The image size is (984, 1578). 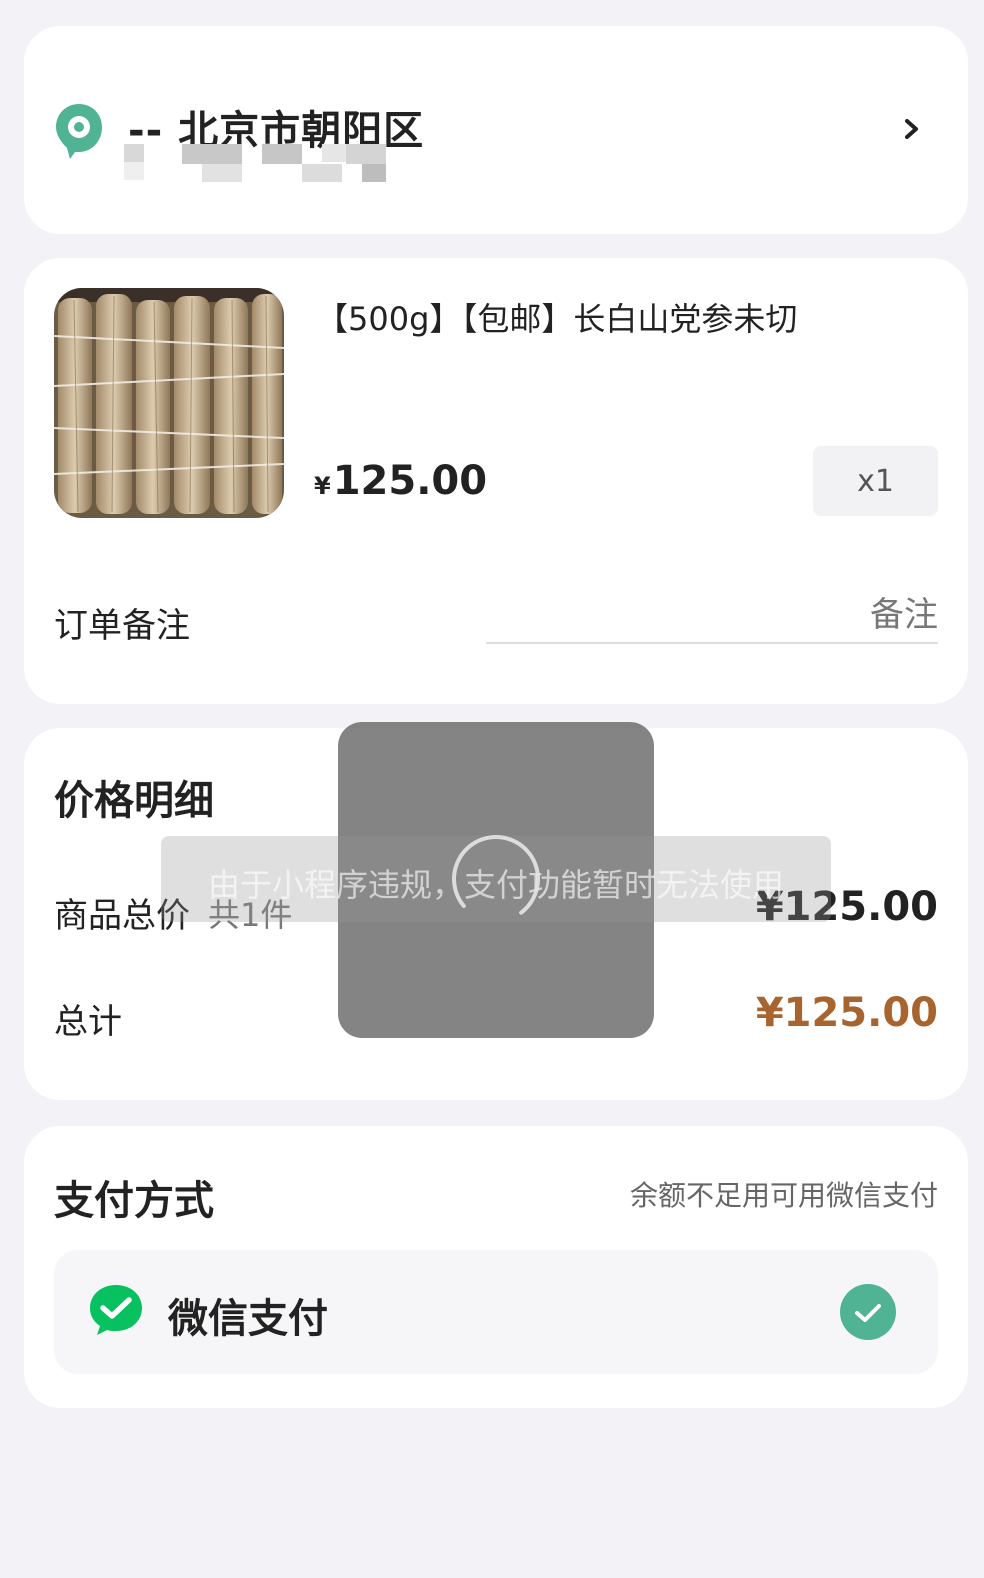 What do you see at coordinates (846, 1013) in the screenshot?
I see `total-value: ¥125.00` at bounding box center [846, 1013].